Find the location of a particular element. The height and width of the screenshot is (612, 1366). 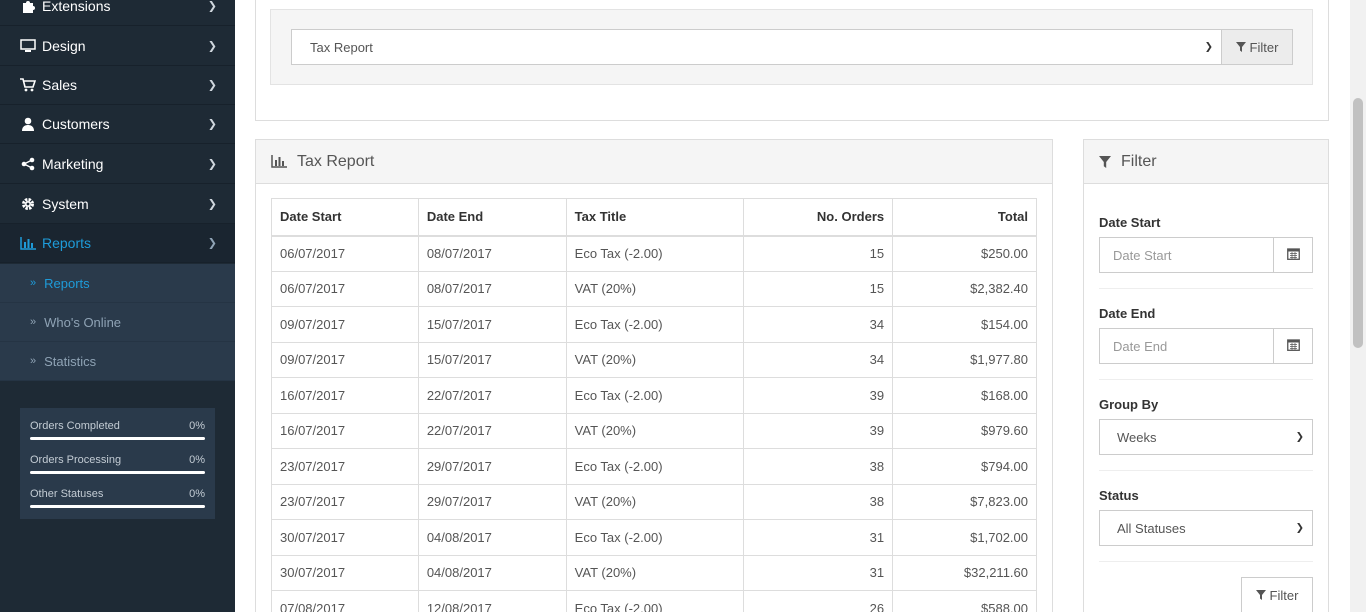

table-cell: 15 is located at coordinates (818, 288).